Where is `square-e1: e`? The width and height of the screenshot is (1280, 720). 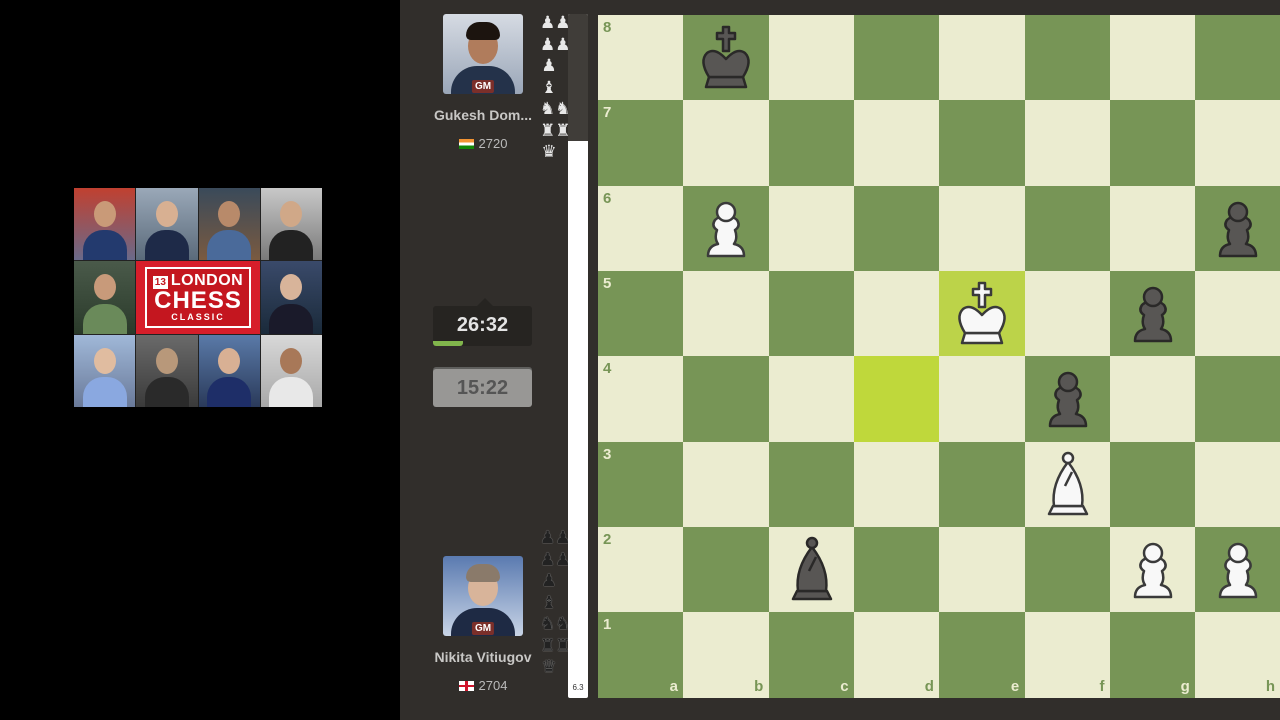 square-e1: e is located at coordinates (982, 655).